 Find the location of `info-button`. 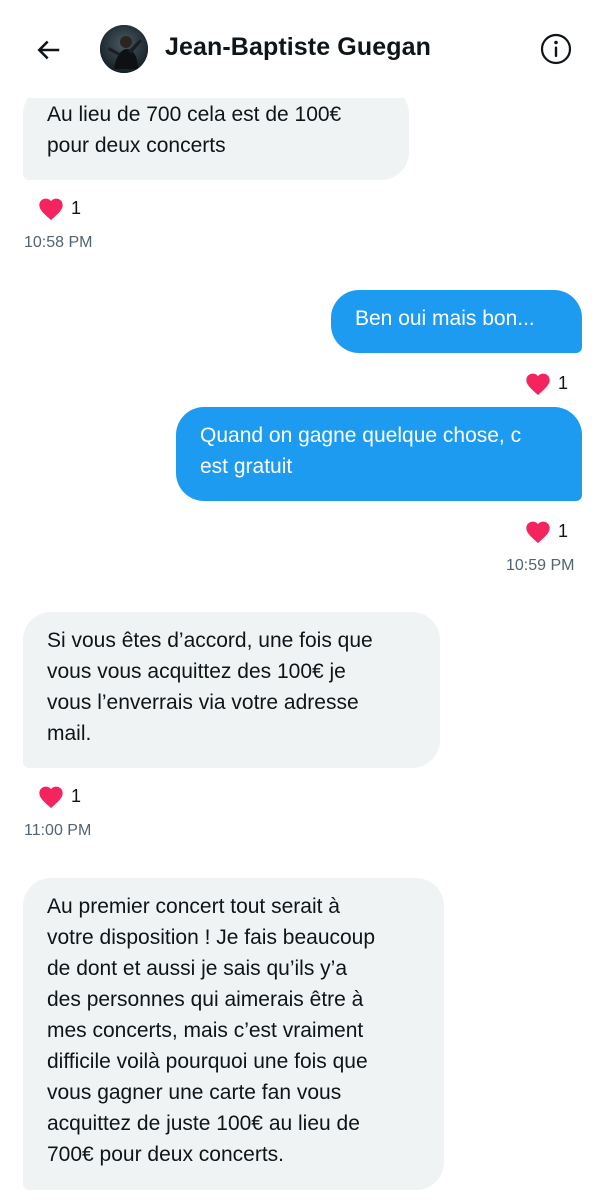

info-button is located at coordinates (556, 49).